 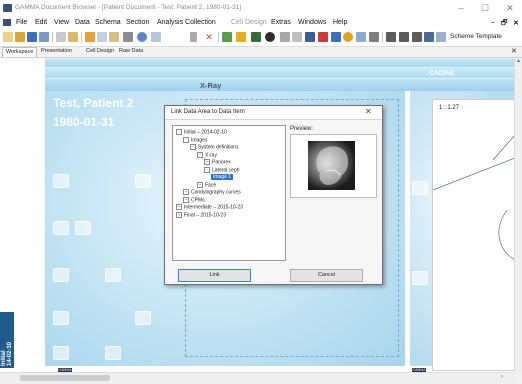 I want to click on cancel-button: Cancel, so click(x=326, y=275).